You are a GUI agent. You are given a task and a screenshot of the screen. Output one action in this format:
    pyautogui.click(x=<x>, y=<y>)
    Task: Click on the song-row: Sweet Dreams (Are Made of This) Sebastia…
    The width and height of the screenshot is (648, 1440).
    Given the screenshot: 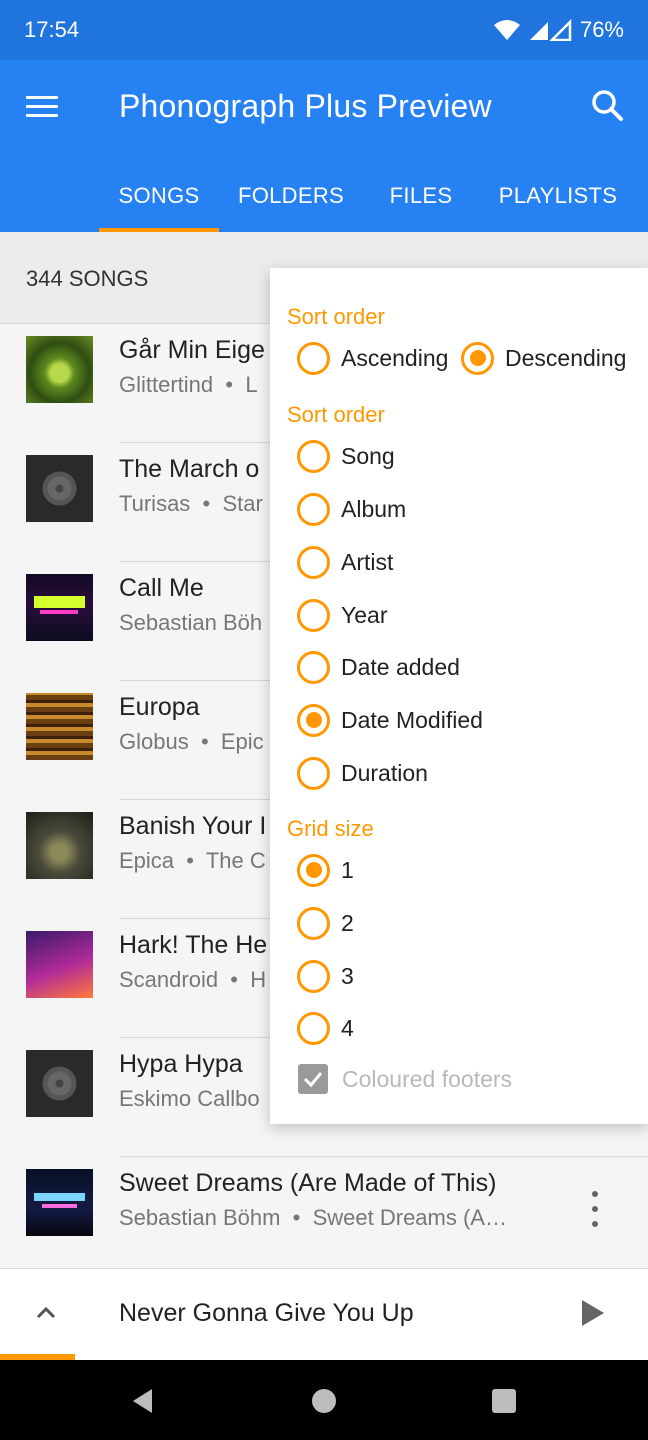 What is the action you would take?
    pyautogui.click(x=324, y=1212)
    